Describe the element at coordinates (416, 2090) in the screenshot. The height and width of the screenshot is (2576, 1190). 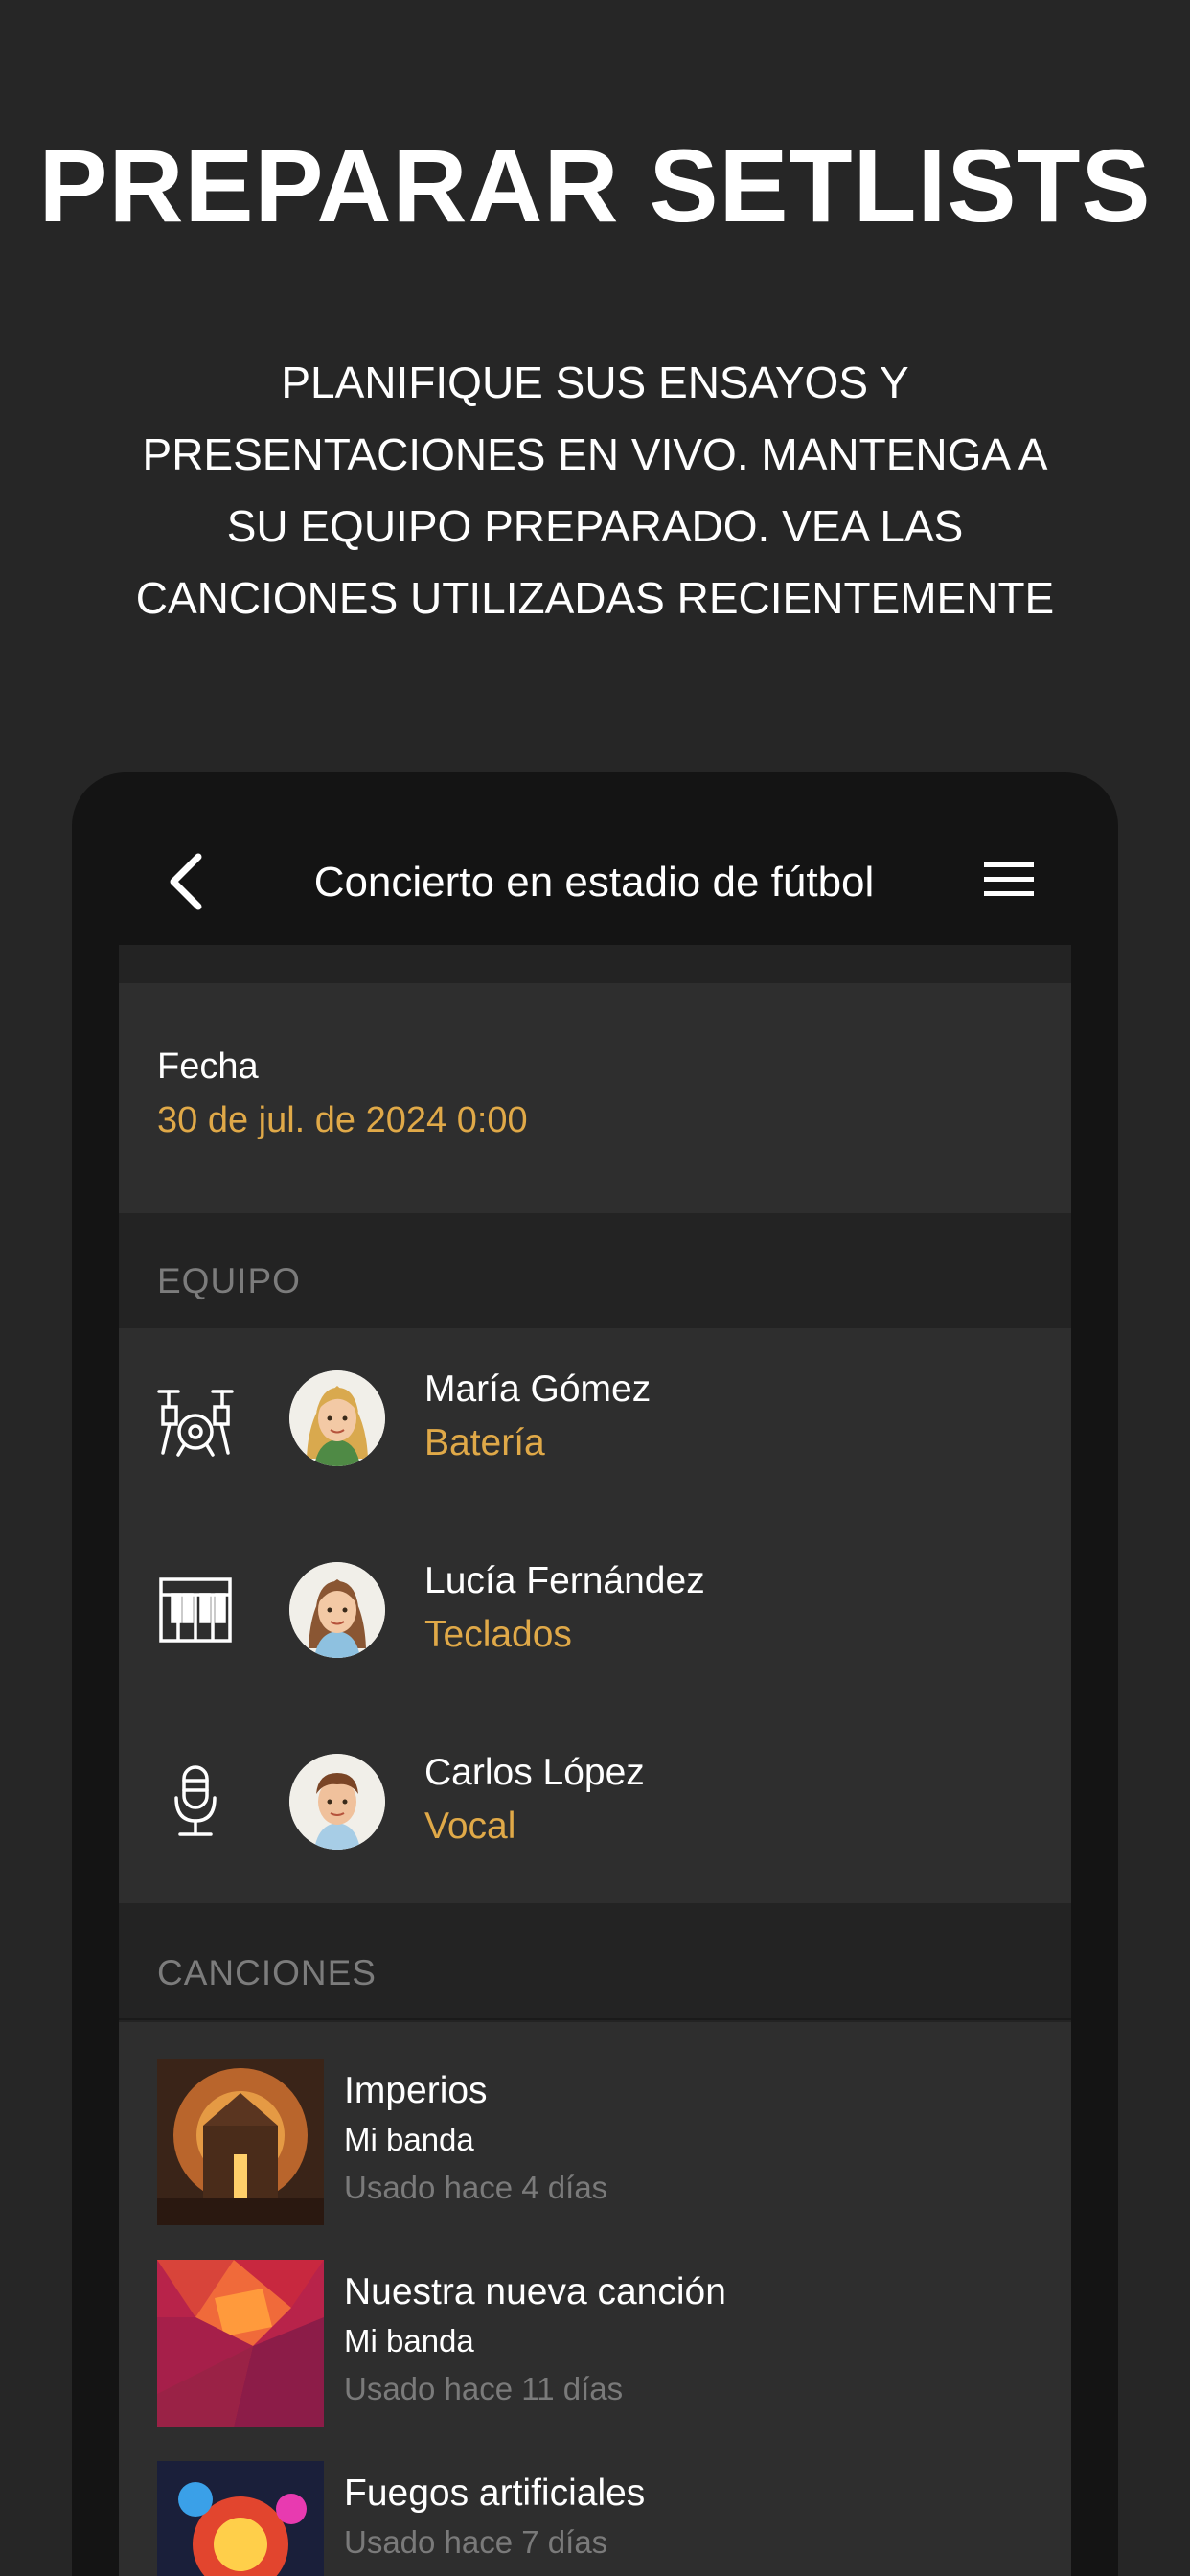
I see `song-title: Imperios` at that location.